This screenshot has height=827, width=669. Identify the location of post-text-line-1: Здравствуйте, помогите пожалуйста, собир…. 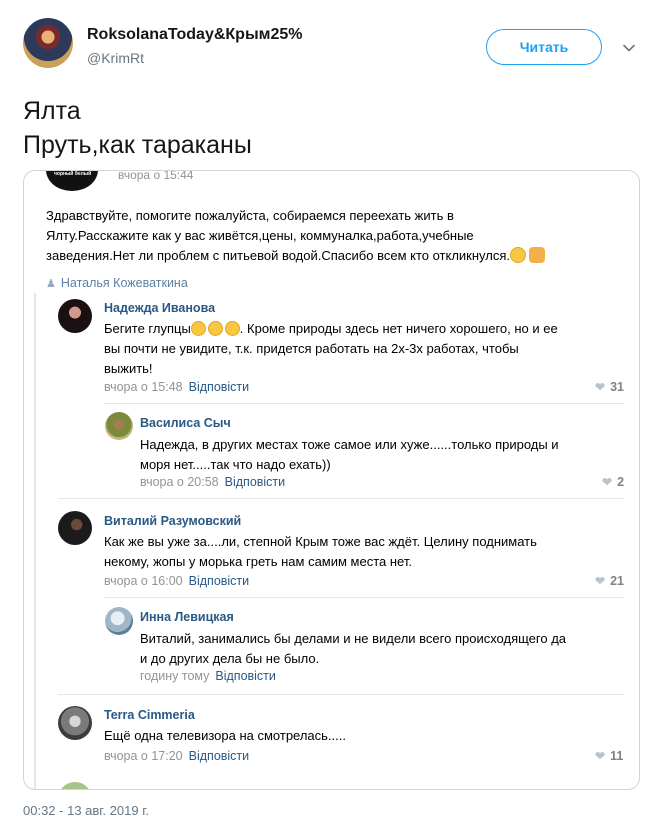
(250, 215).